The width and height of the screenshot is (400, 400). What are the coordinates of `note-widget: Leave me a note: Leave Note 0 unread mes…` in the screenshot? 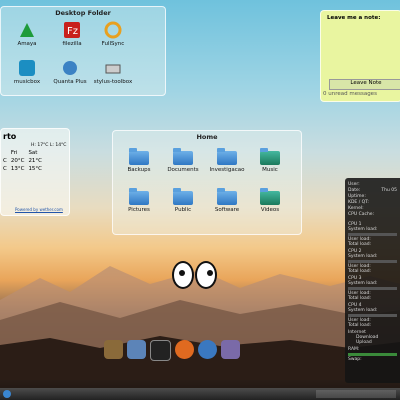 It's located at (360, 56).